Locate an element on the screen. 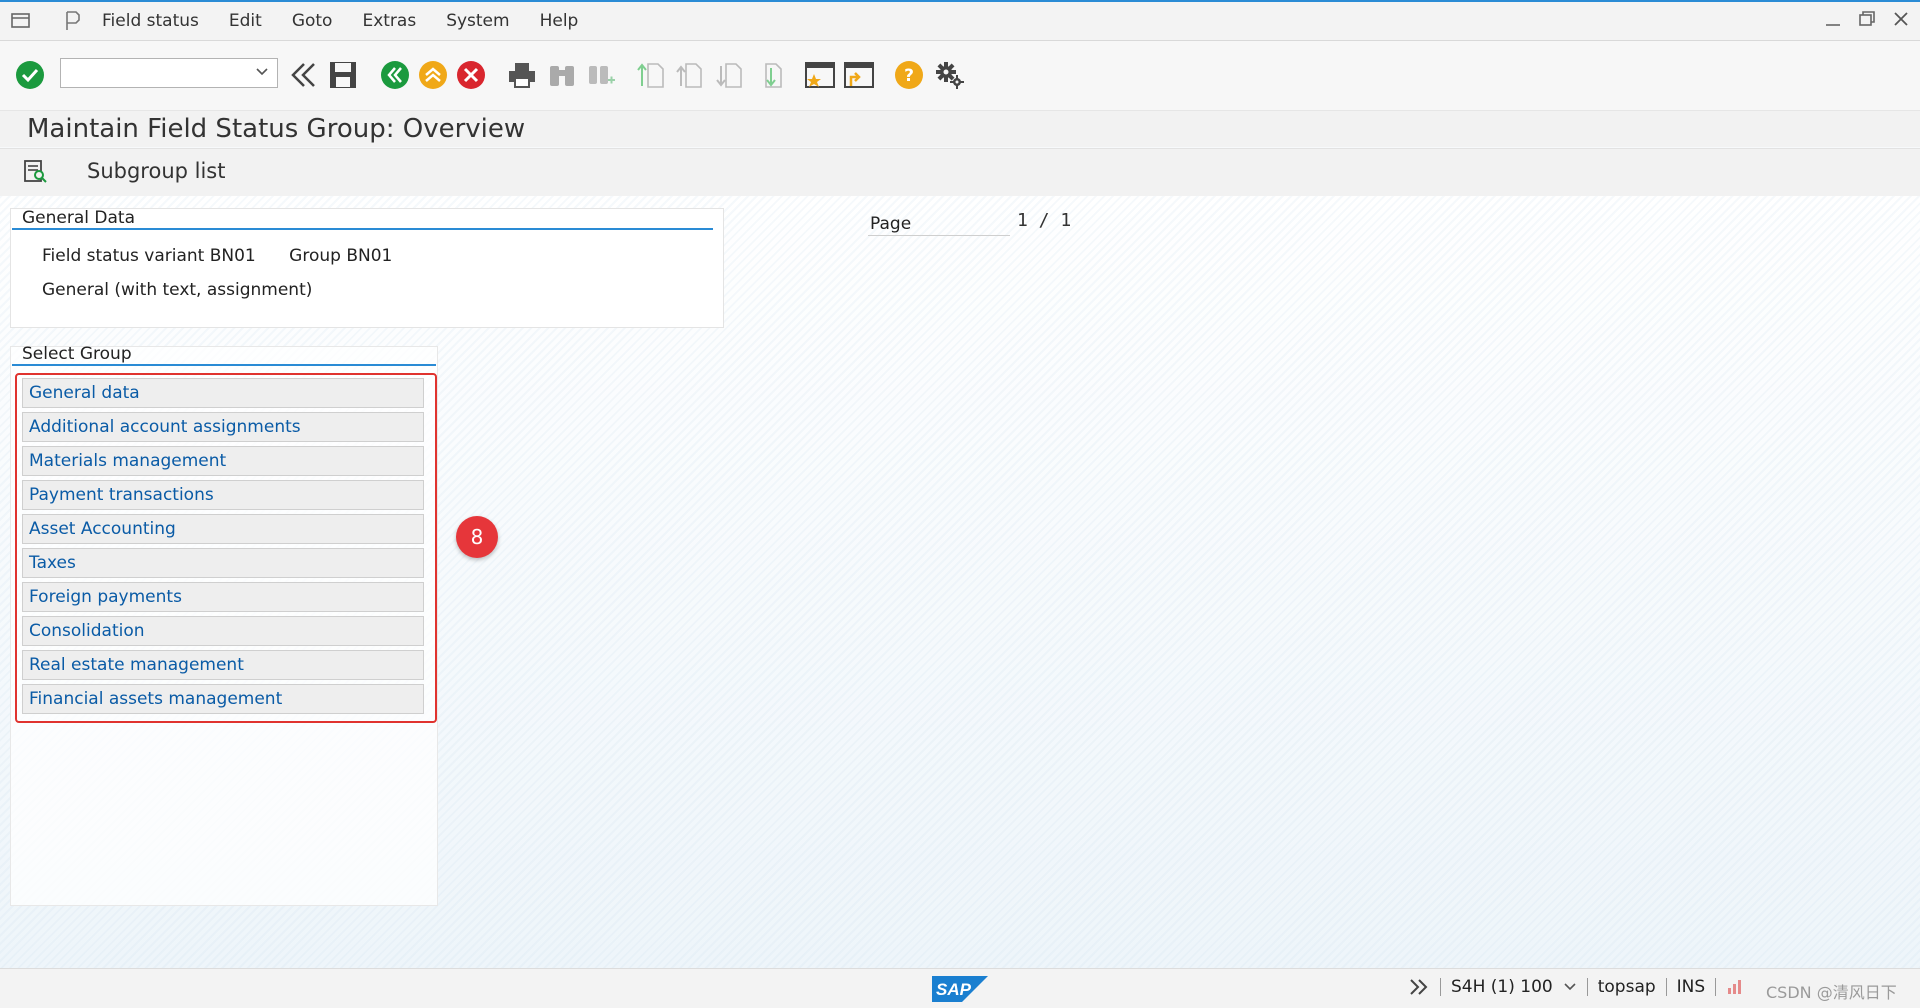 The height and width of the screenshot is (1008, 1920). page-number: 1 / 1 is located at coordinates (1044, 220).